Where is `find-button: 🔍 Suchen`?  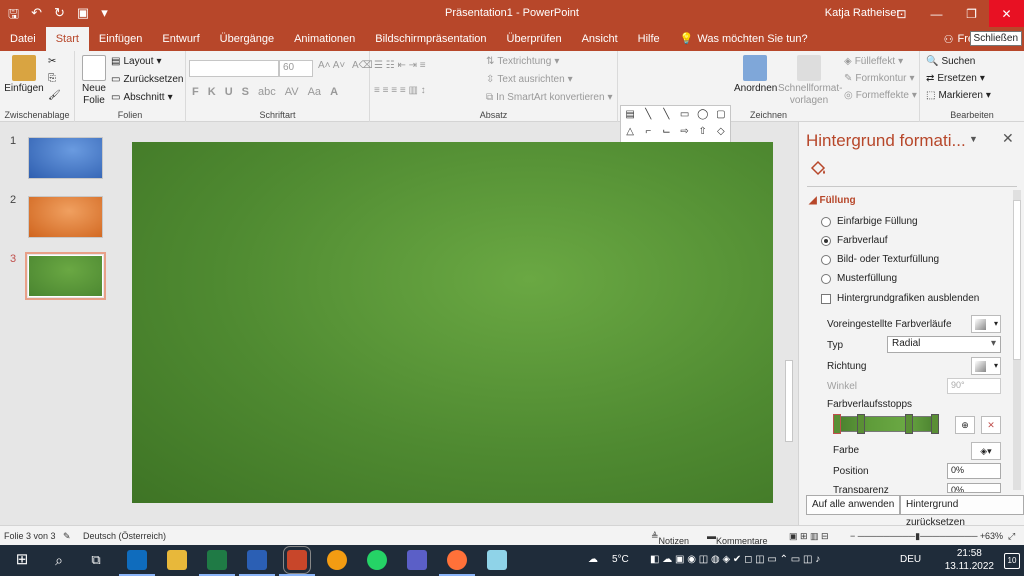 find-button: 🔍 Suchen is located at coordinates (950, 61).